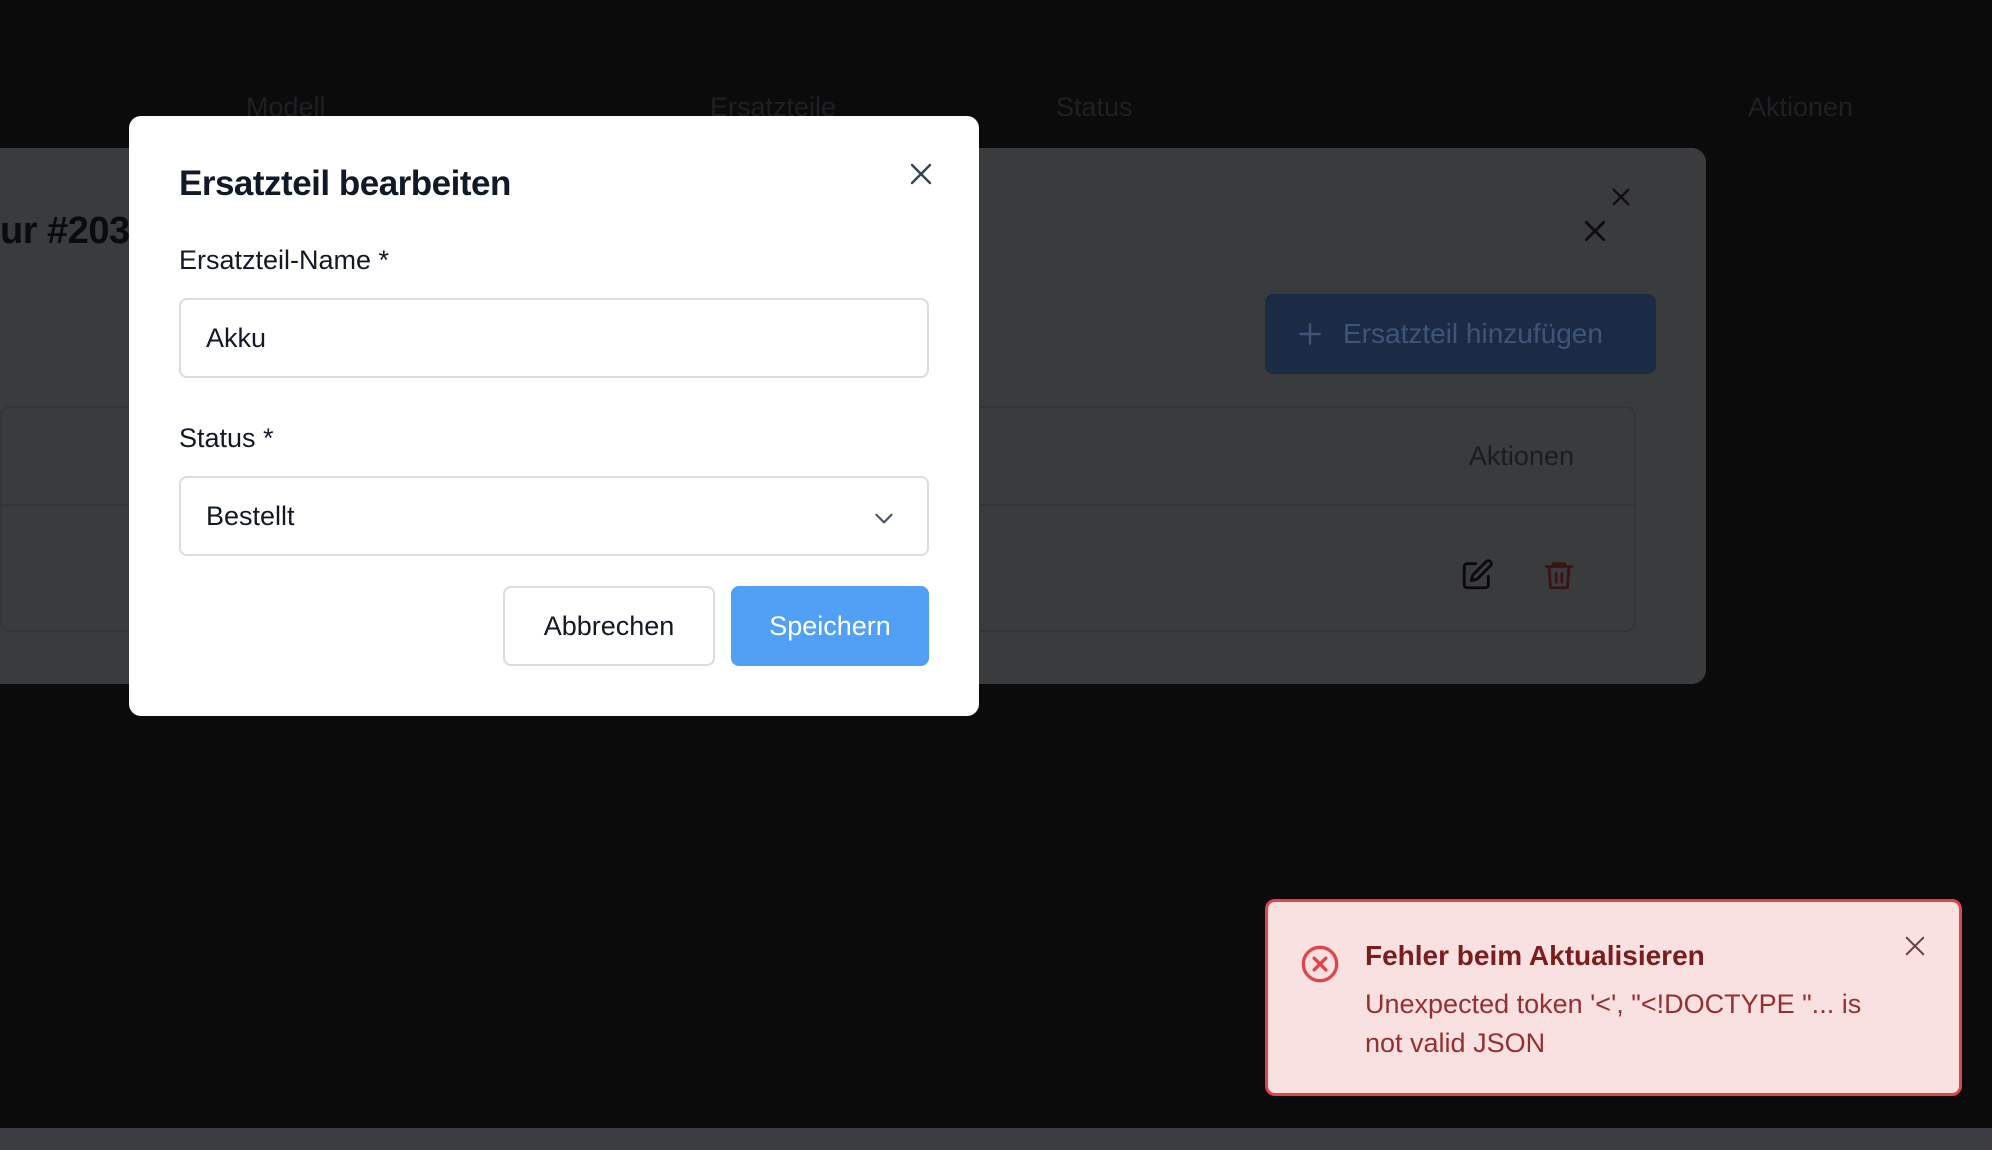  What do you see at coordinates (1559, 575) in the screenshot?
I see `trash-icon` at bounding box center [1559, 575].